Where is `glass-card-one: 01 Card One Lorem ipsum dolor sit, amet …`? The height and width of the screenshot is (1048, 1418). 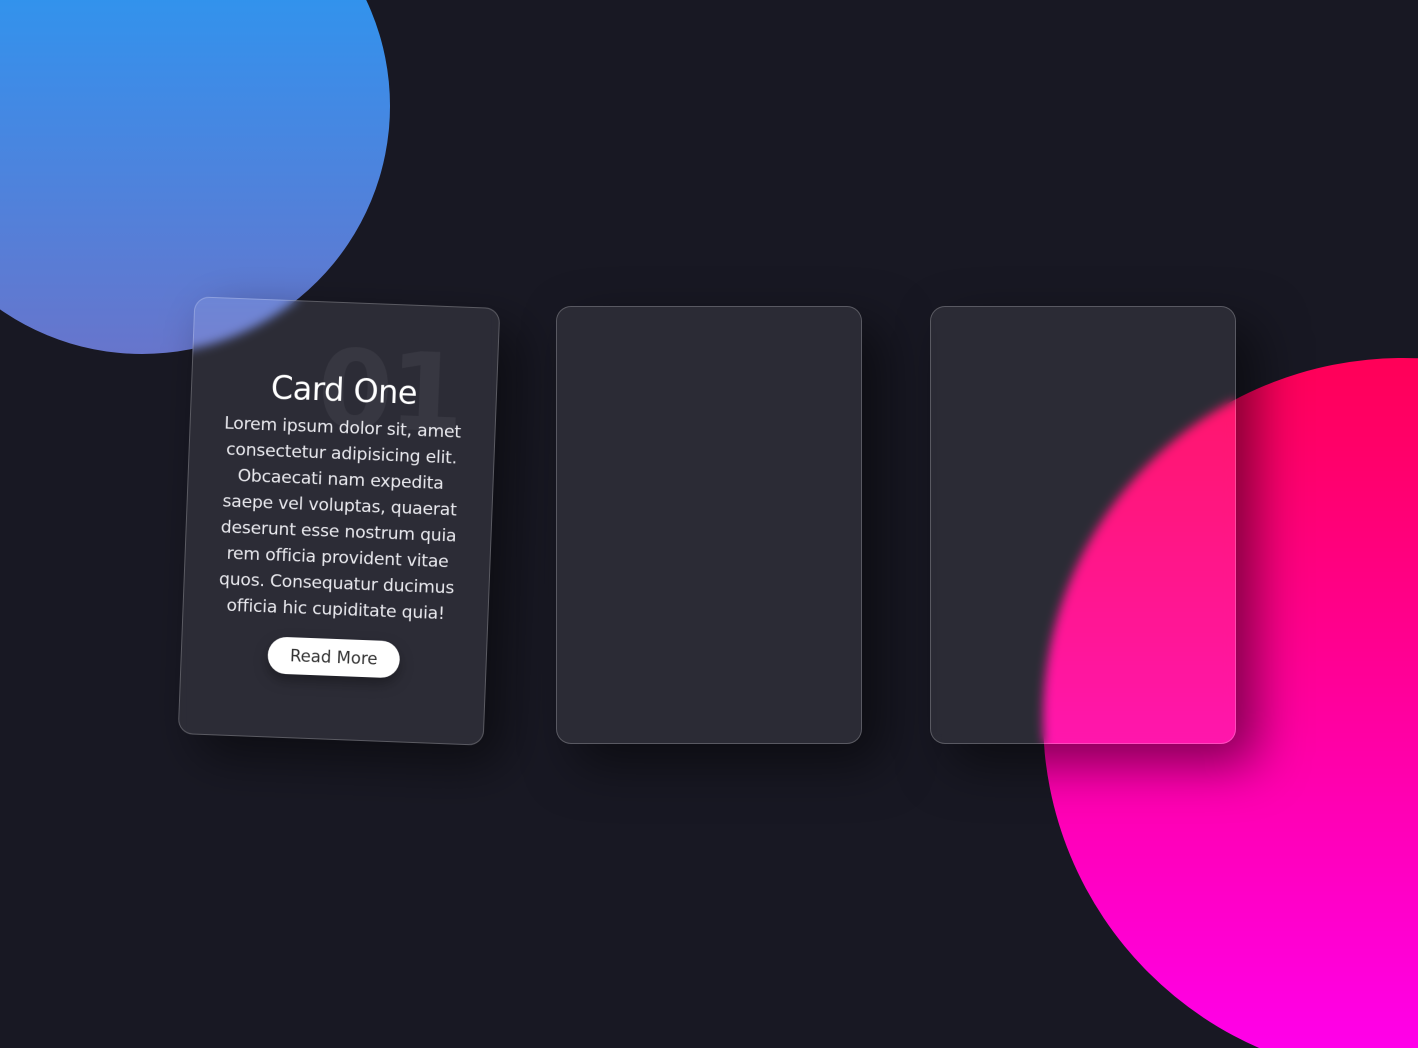 glass-card-one: 01 Card One Lorem ipsum dolor sit, amet … is located at coordinates (339, 521).